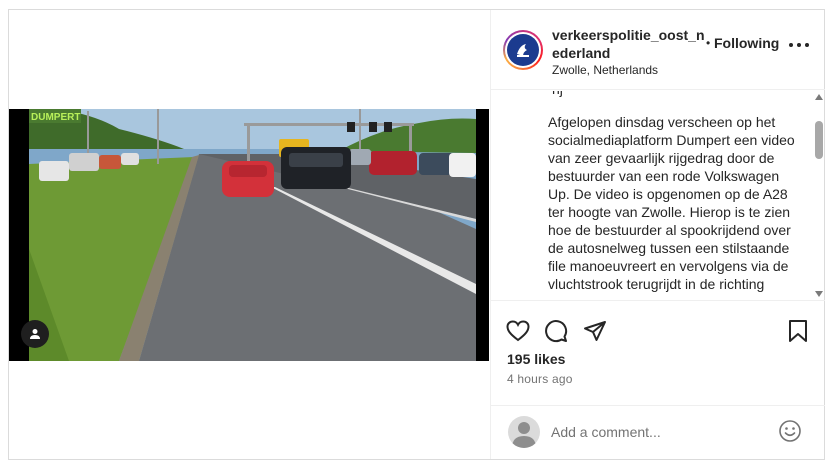 The height and width of the screenshot is (463, 829). What do you see at coordinates (540, 379) in the screenshot?
I see `post-timestamp: 4 hours ago` at bounding box center [540, 379].